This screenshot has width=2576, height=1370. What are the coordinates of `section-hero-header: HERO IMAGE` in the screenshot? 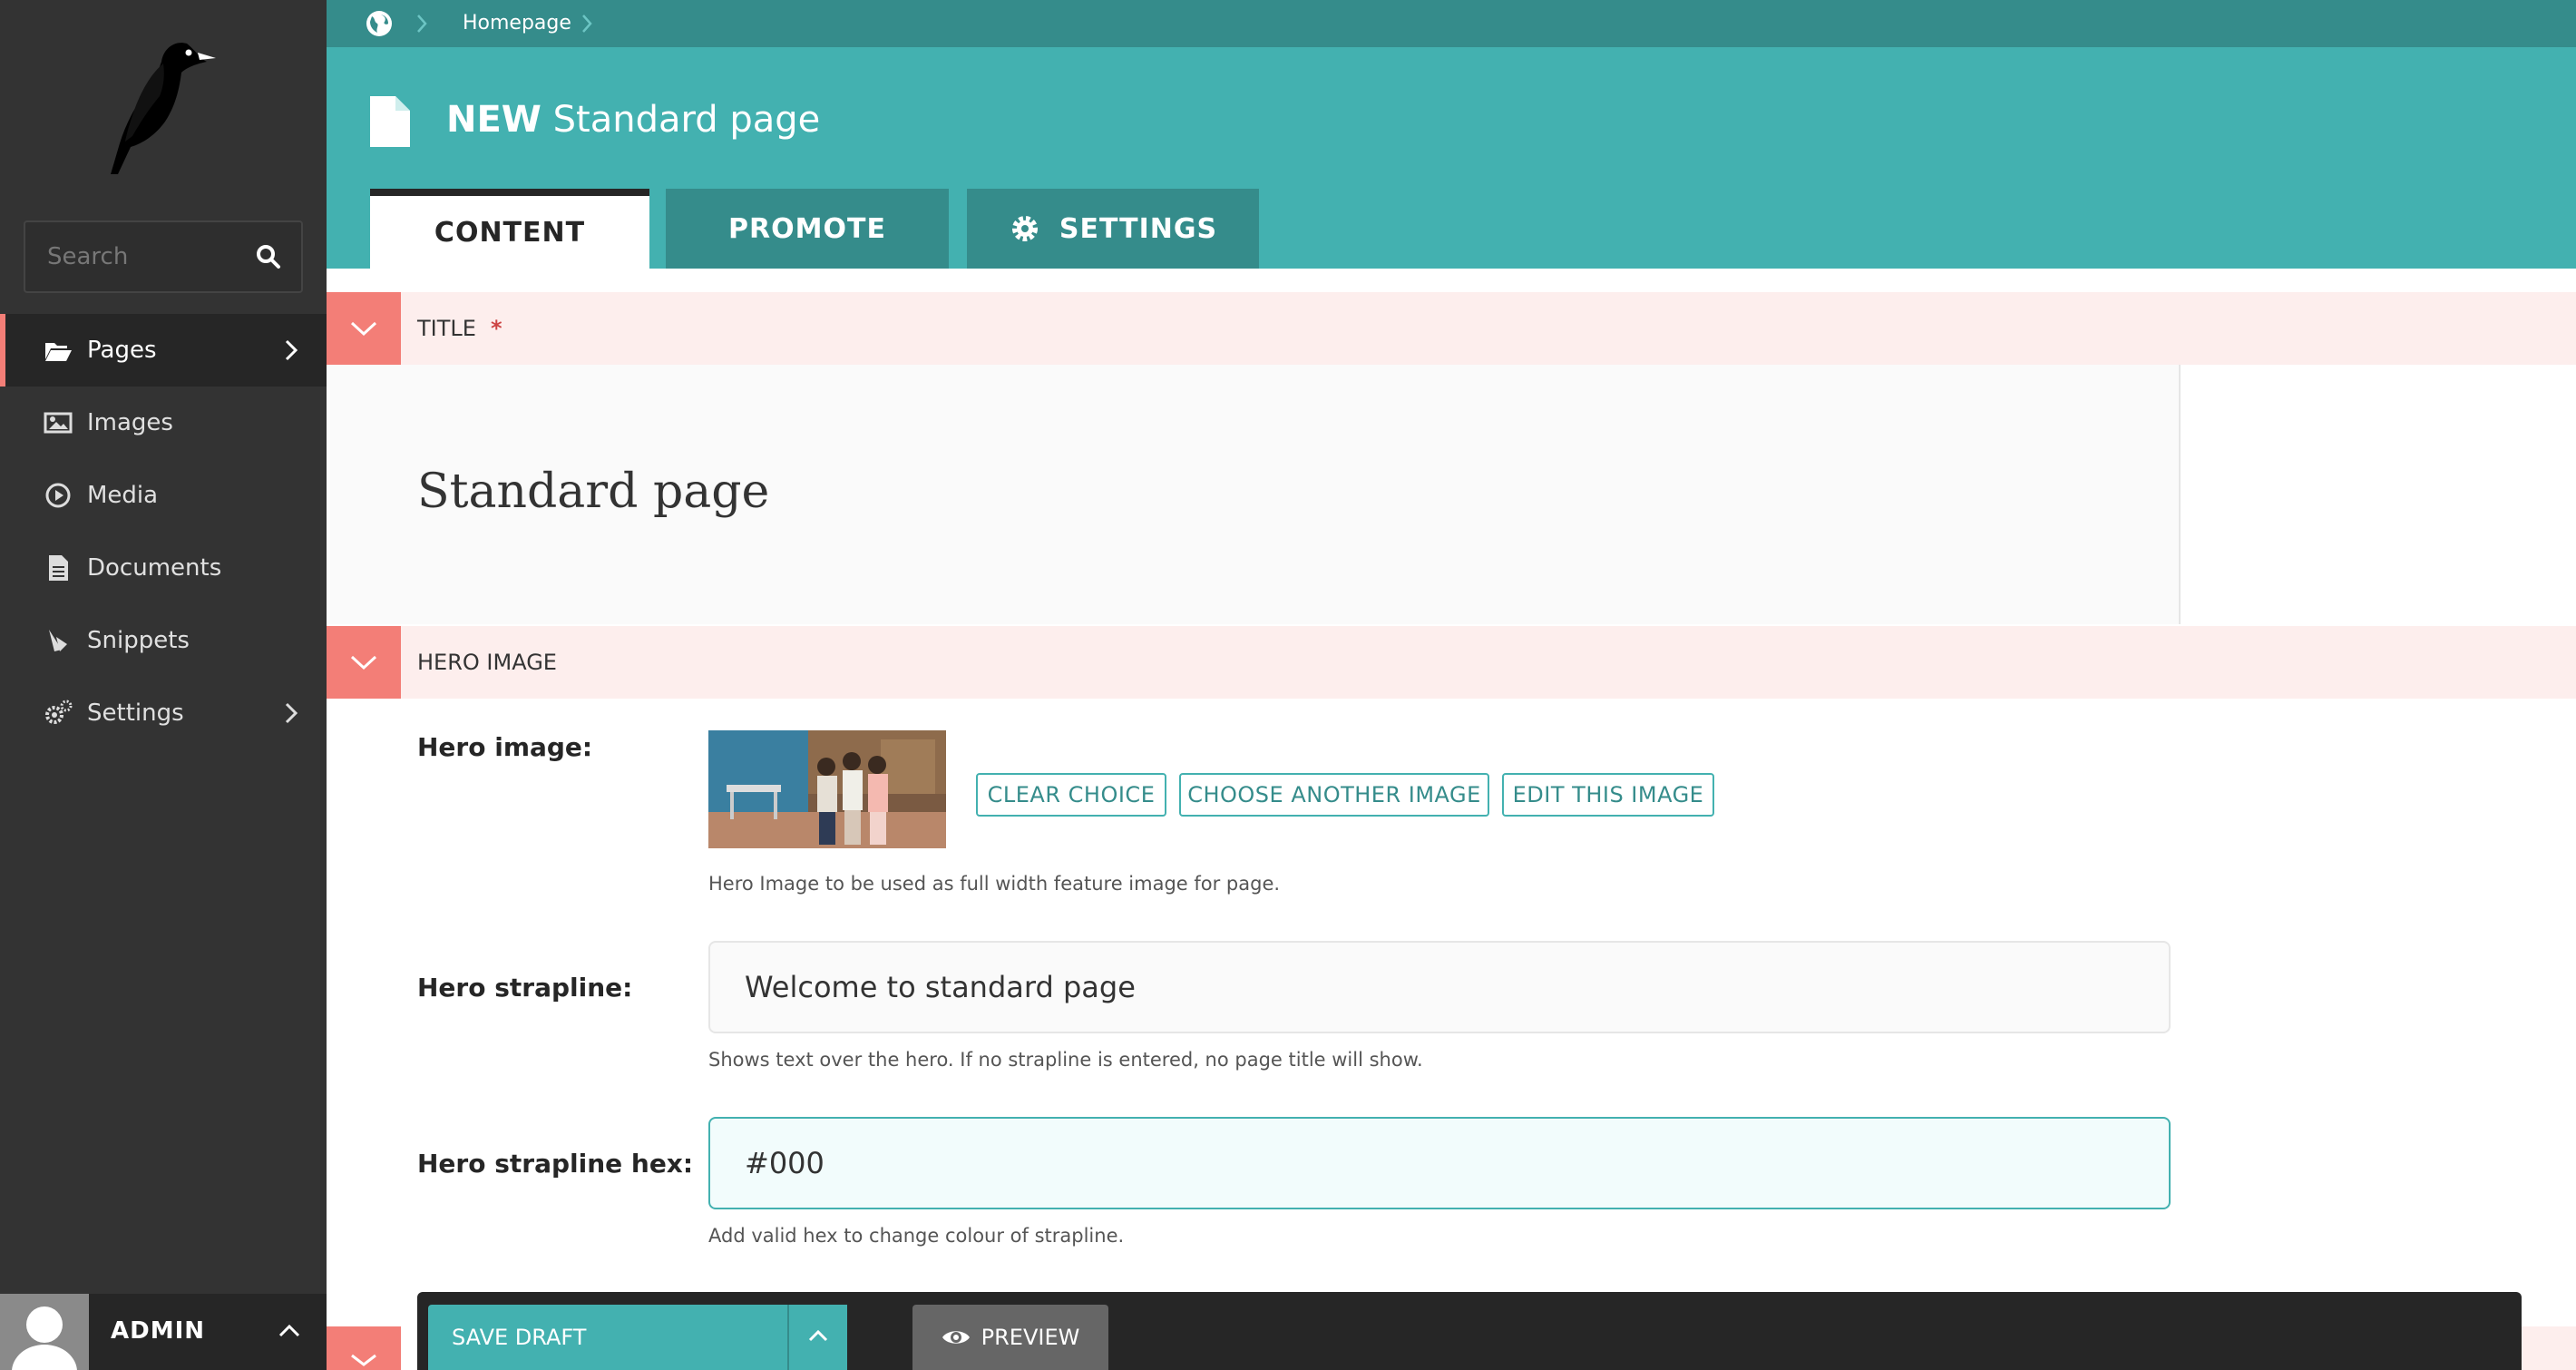 It's located at (1451, 663).